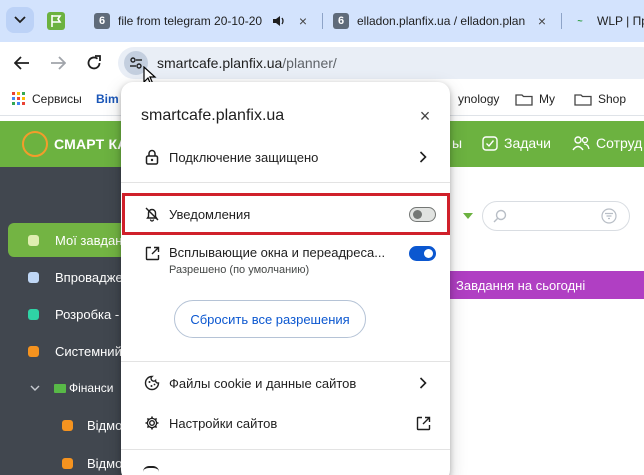  I want to click on arrow-right-icon, so click(58, 63).